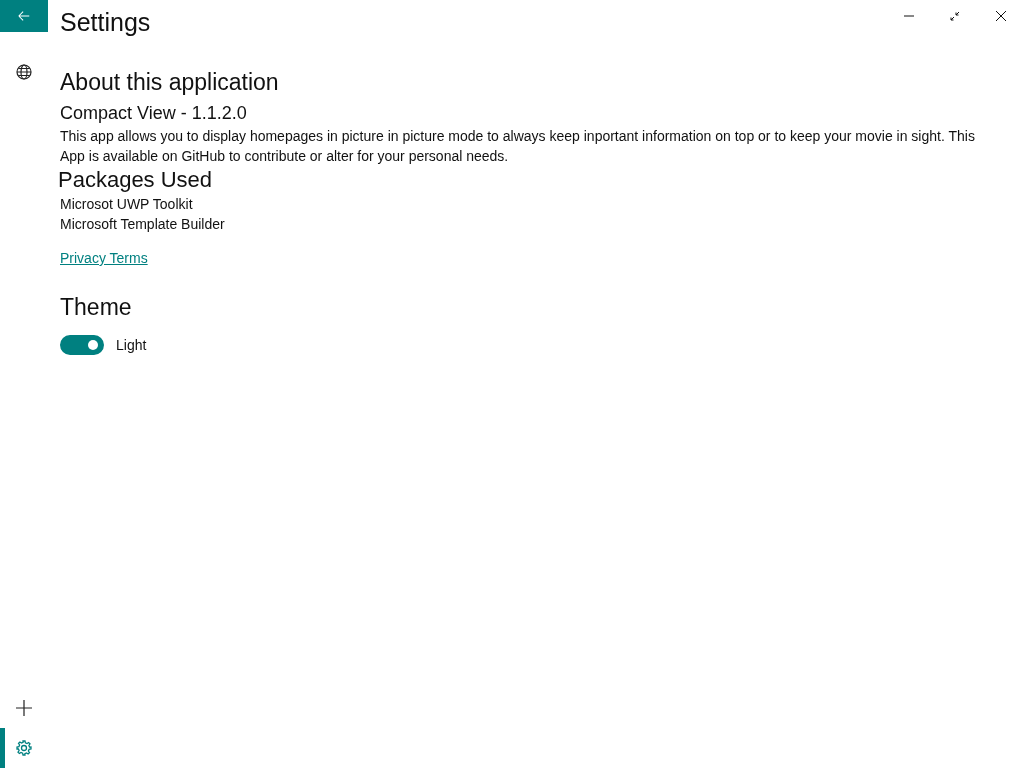  Describe the element at coordinates (24, 748) in the screenshot. I see `settings-icon` at that location.